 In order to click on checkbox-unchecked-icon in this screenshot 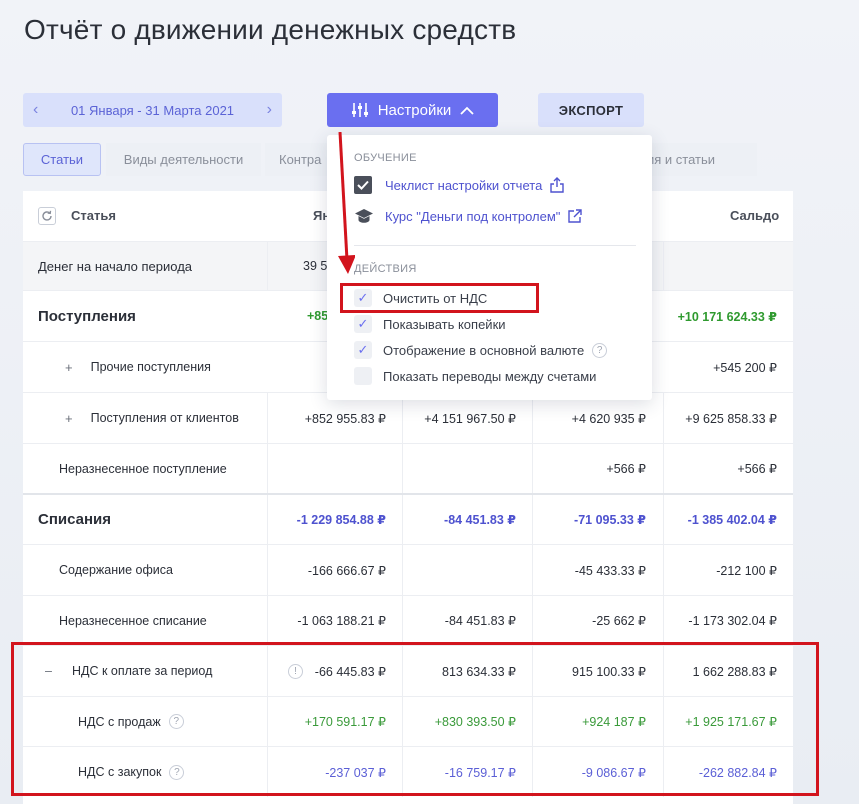, I will do `click(363, 376)`.